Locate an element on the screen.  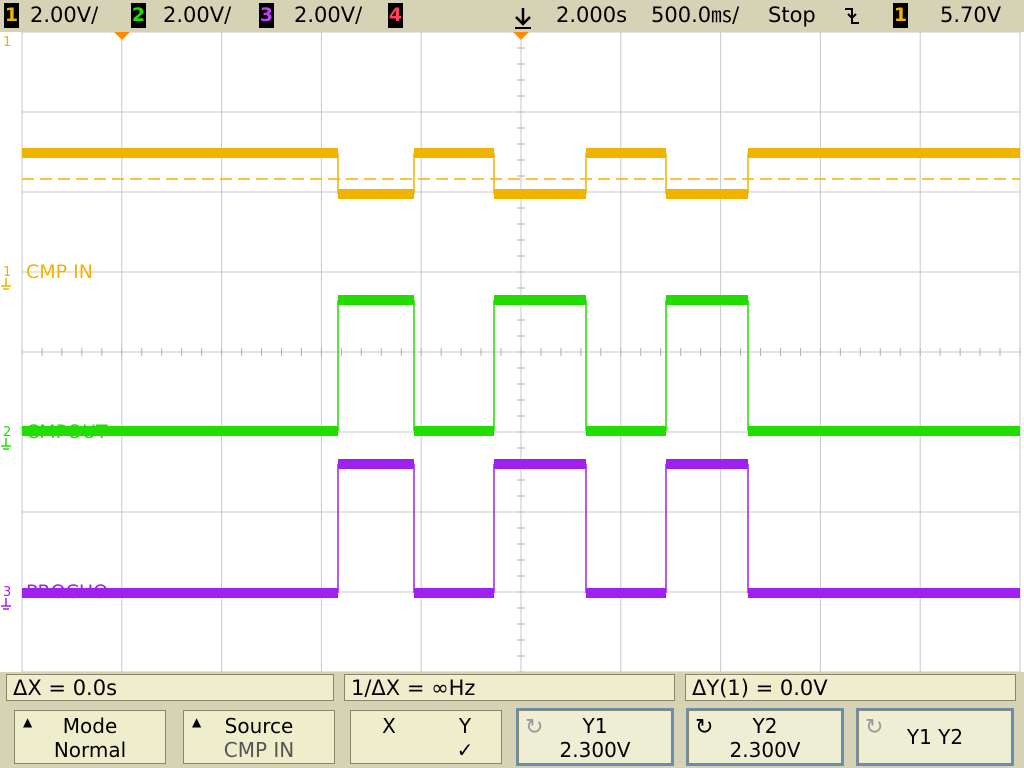
y-option: Y is located at coordinates (465, 726).